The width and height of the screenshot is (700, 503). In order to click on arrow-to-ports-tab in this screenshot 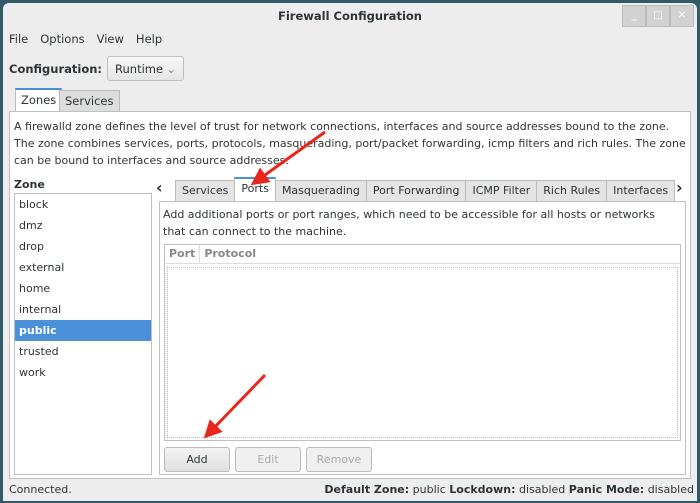, I will do `click(288, 158)`.